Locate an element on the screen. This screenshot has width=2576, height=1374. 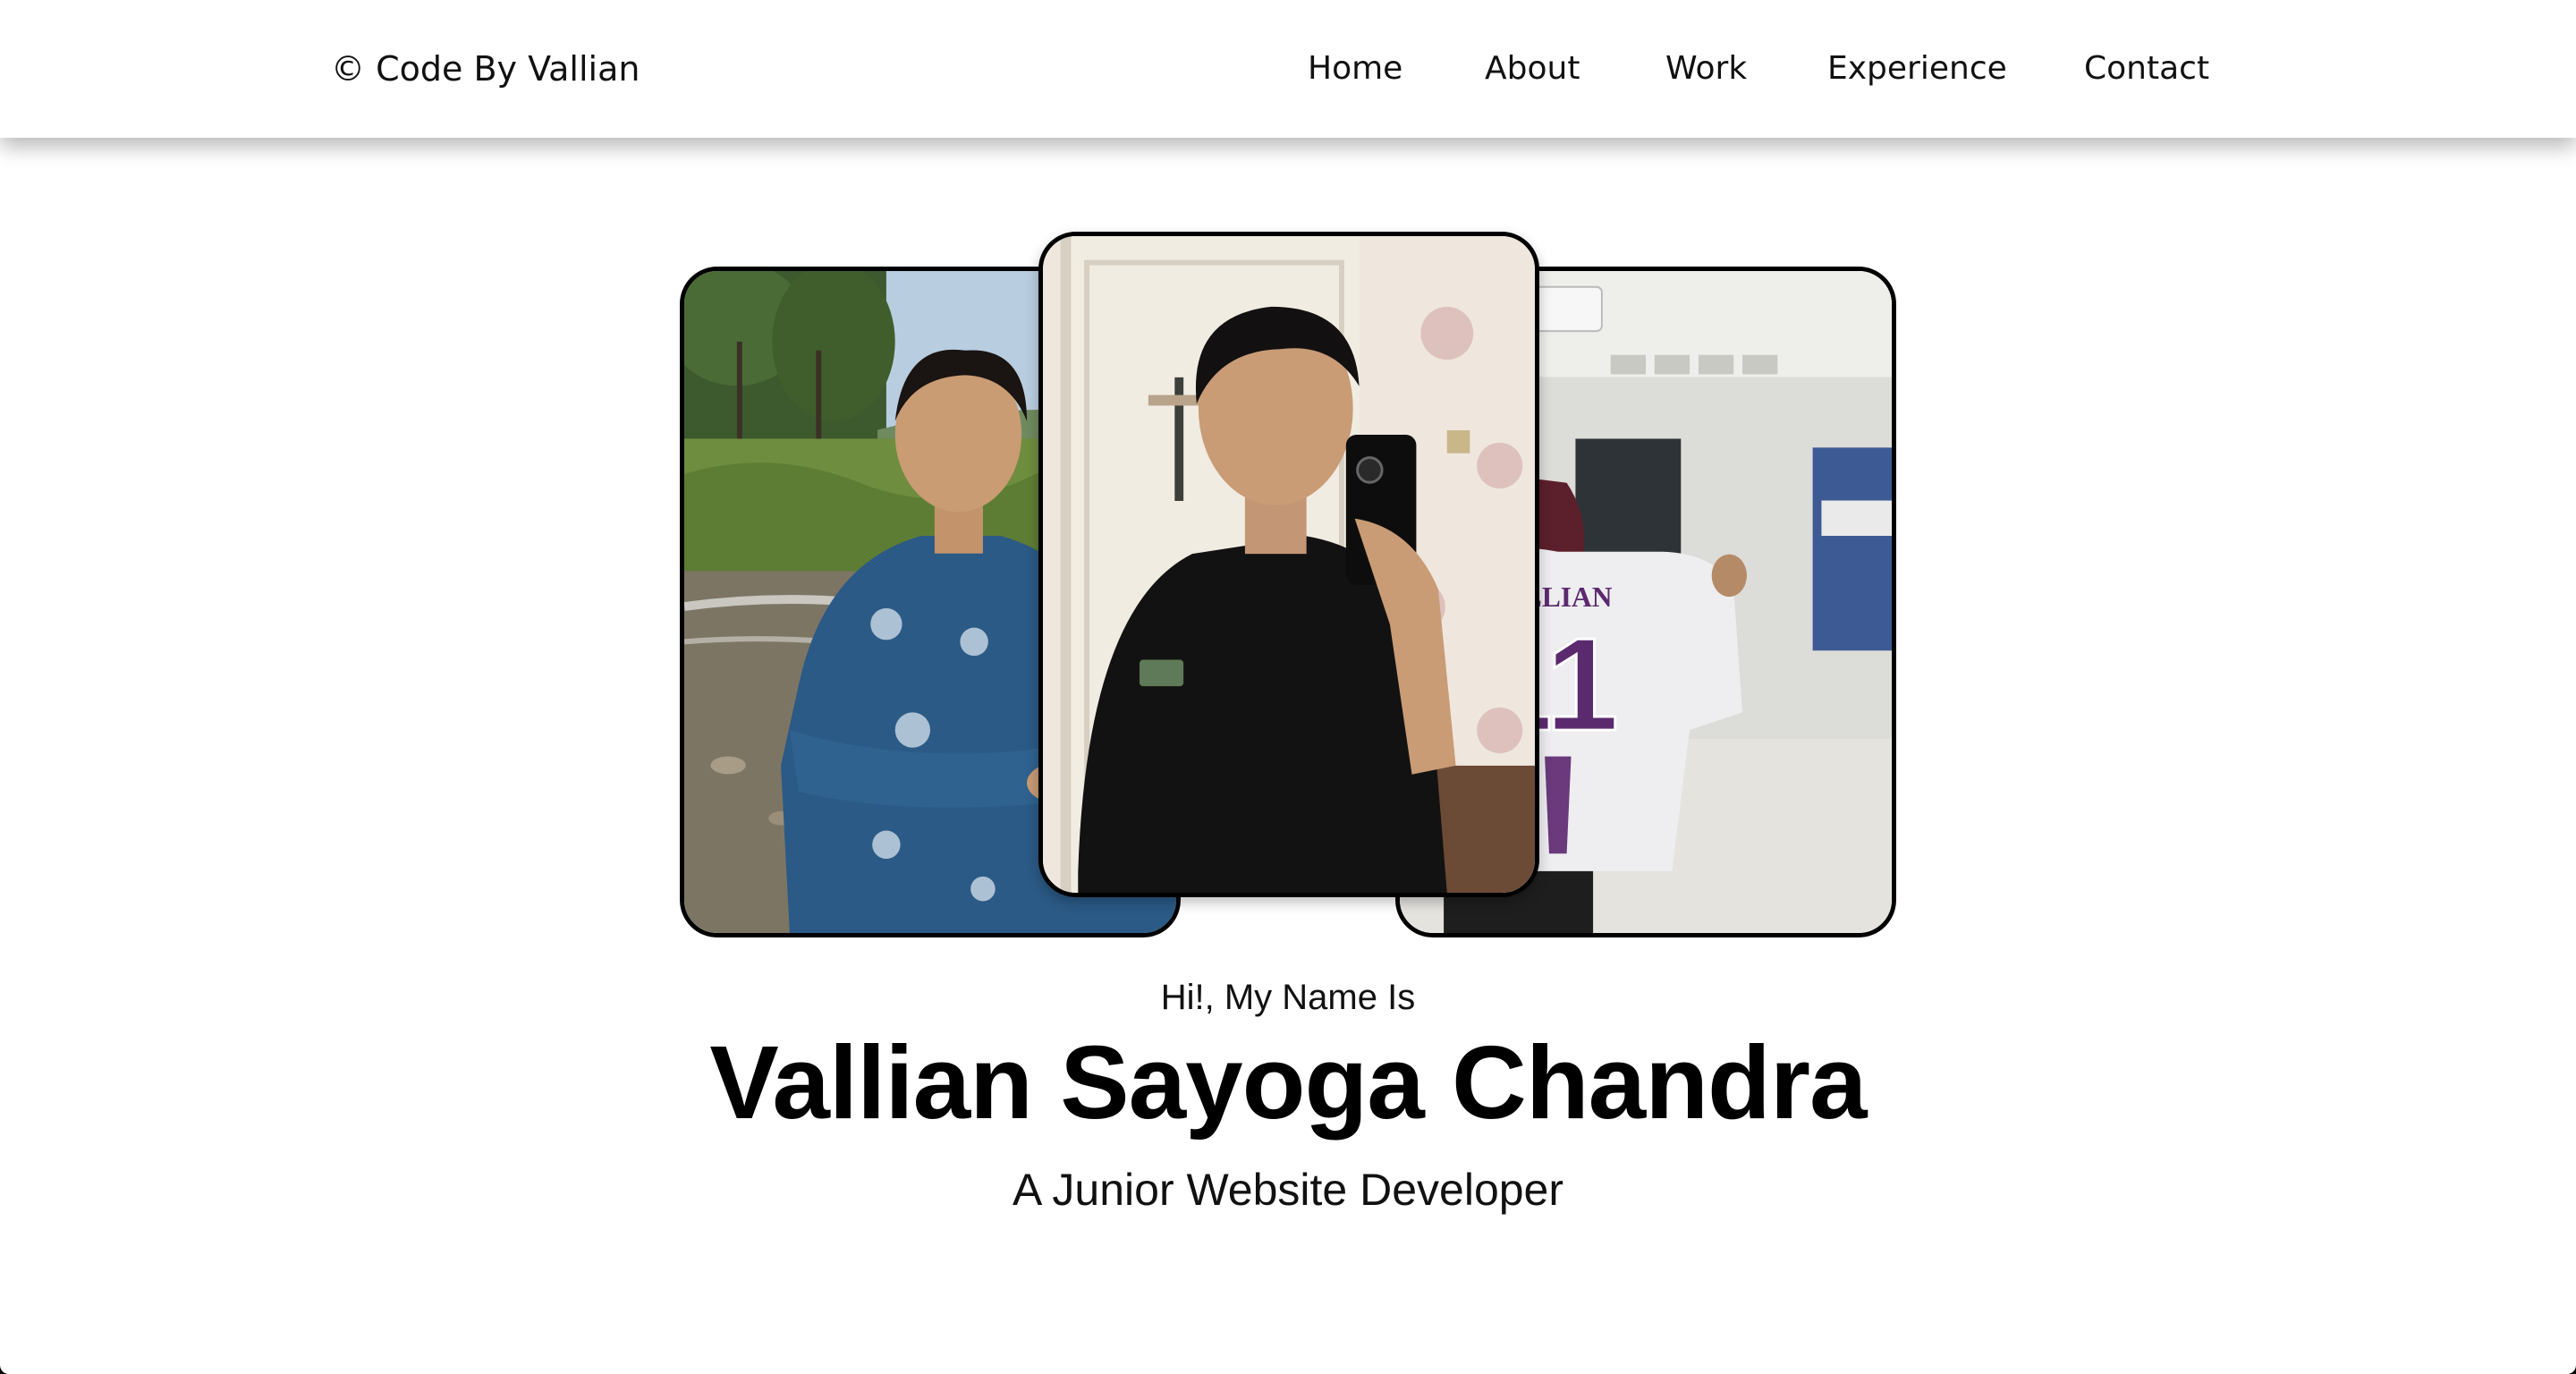
nav-link-contact: Contact is located at coordinates (2146, 69).